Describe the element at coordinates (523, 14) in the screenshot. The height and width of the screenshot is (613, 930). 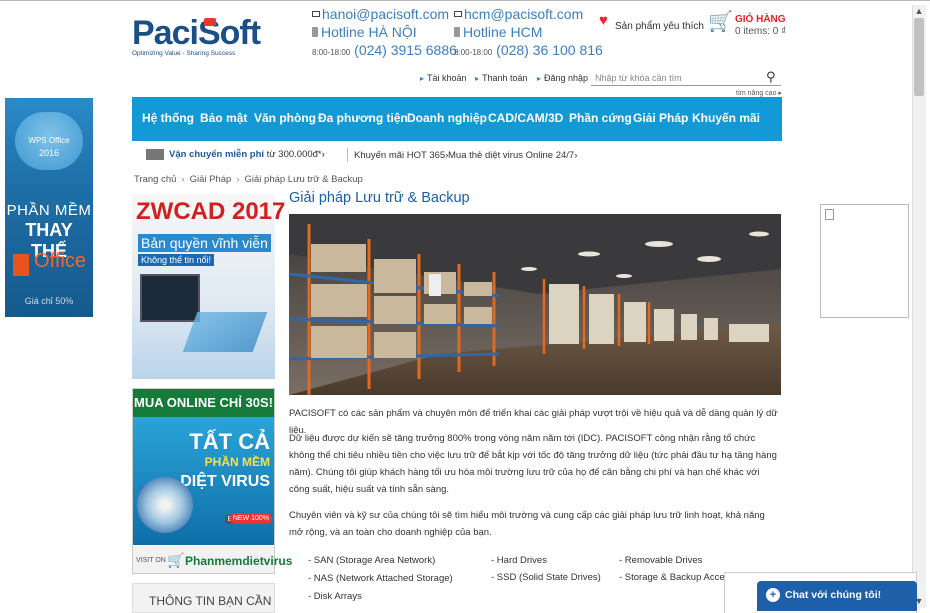
I see `hcm-email: hcm@pacisoft.com` at that location.